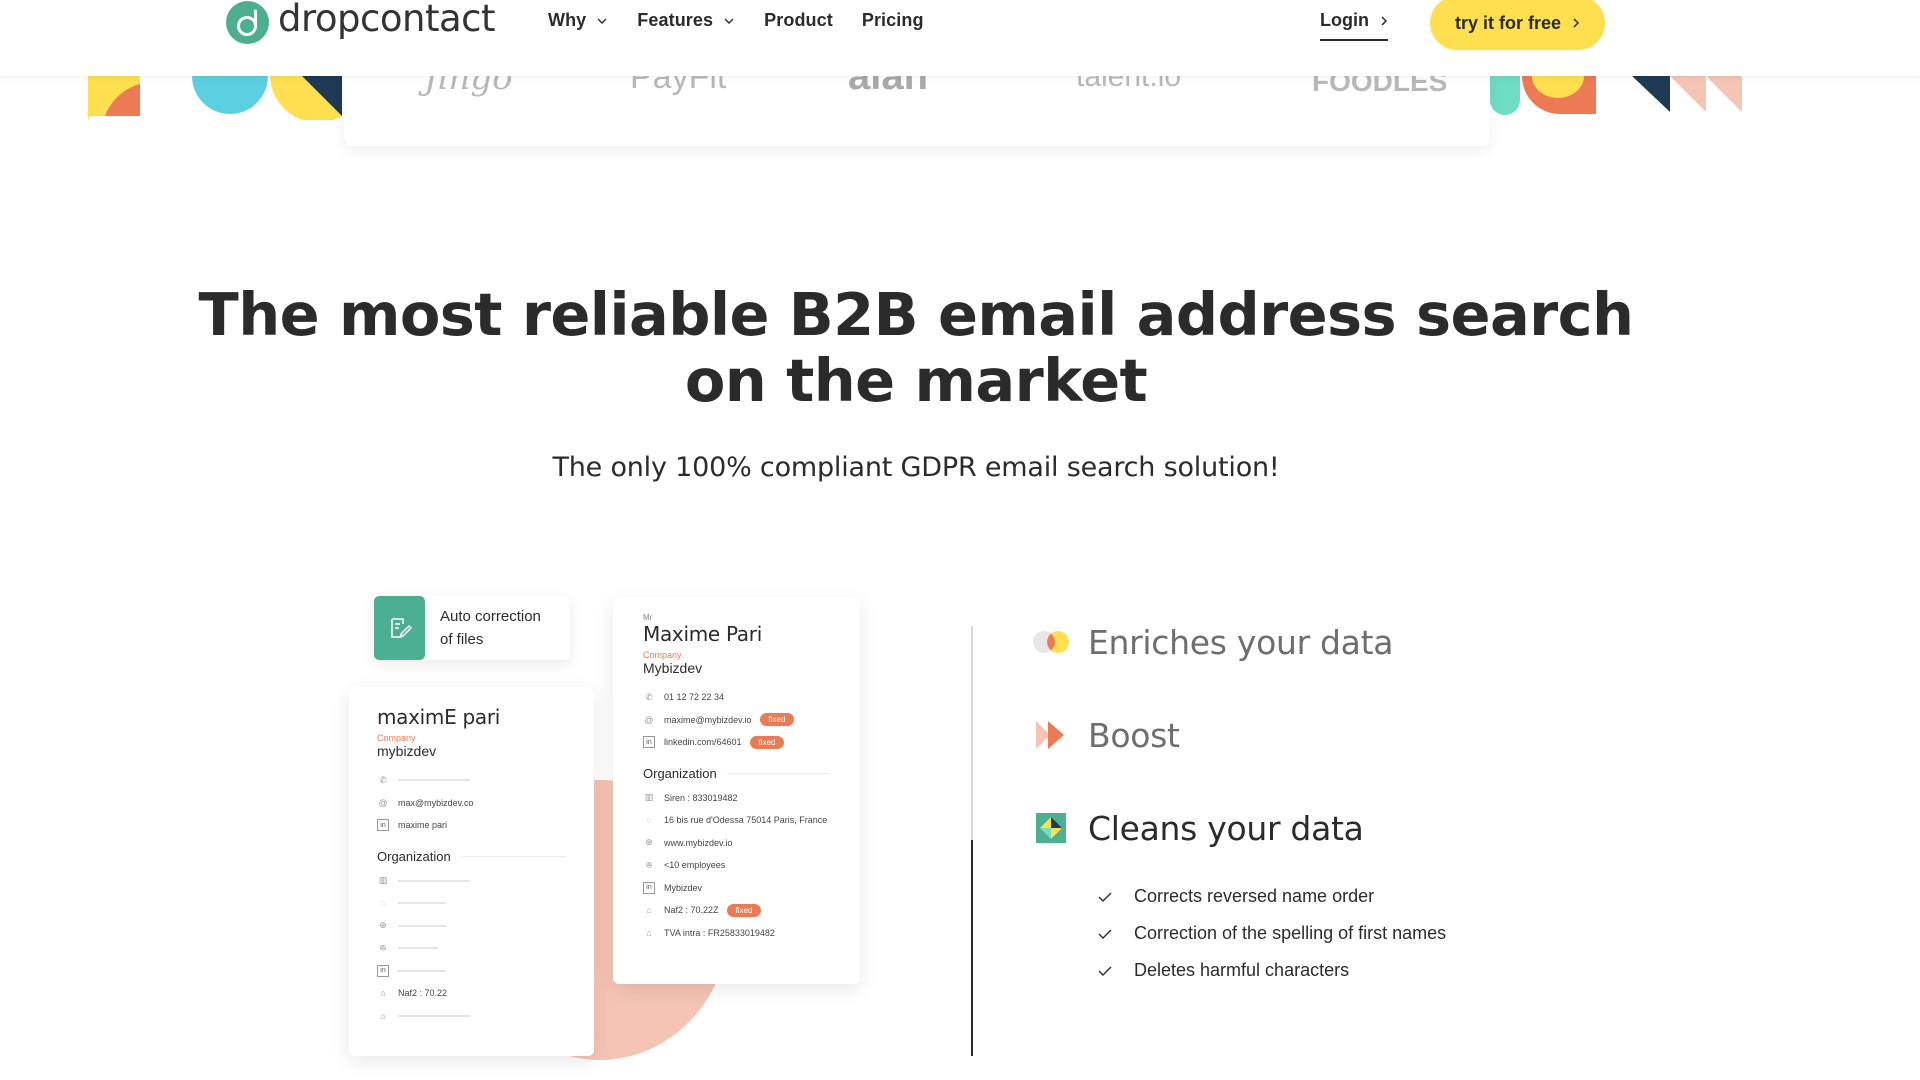  What do you see at coordinates (471, 1016) in the screenshot?
I see `tva-row: ⌂` at bounding box center [471, 1016].